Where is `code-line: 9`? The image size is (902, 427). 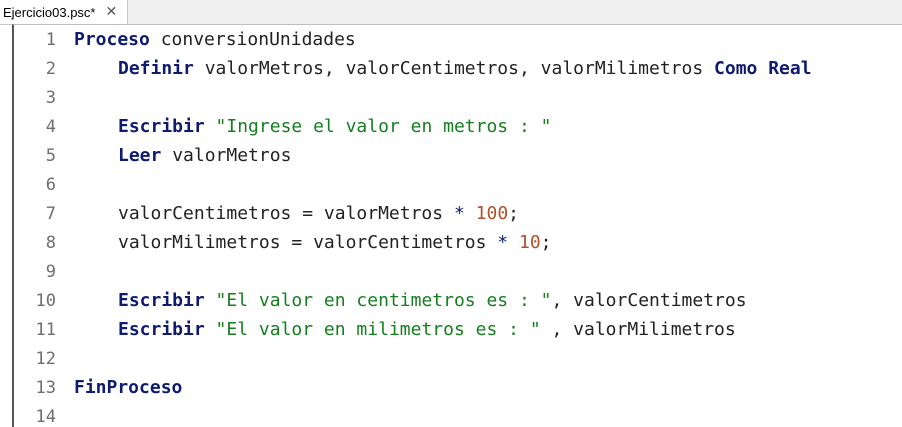
code-line: 9 is located at coordinates (458, 271).